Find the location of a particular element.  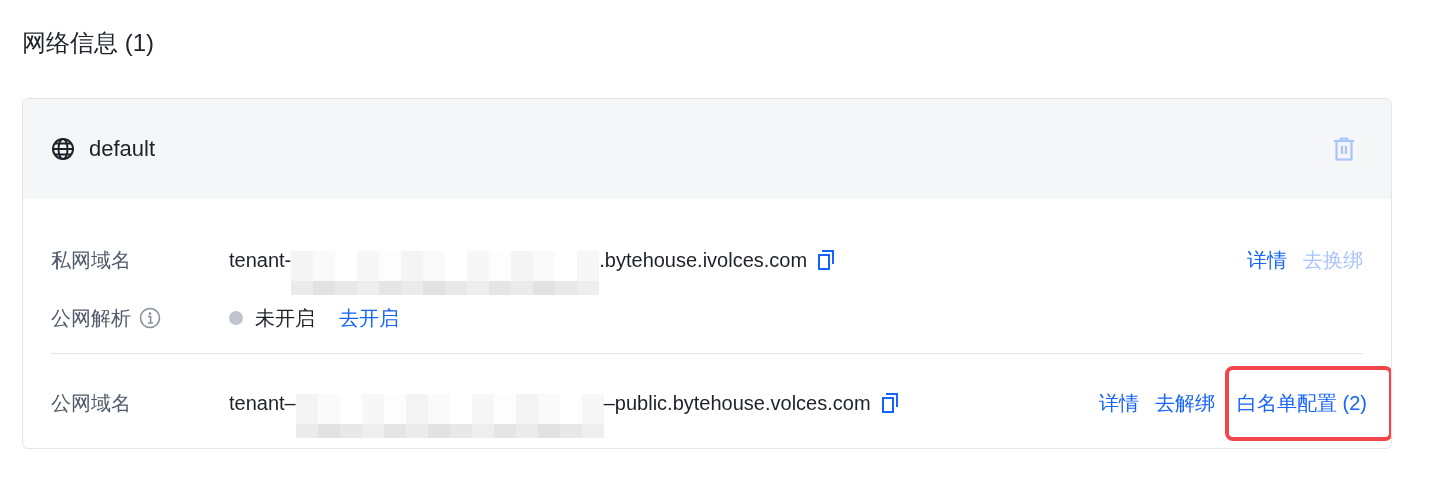

field-label: 私网域名 is located at coordinates (91, 260).